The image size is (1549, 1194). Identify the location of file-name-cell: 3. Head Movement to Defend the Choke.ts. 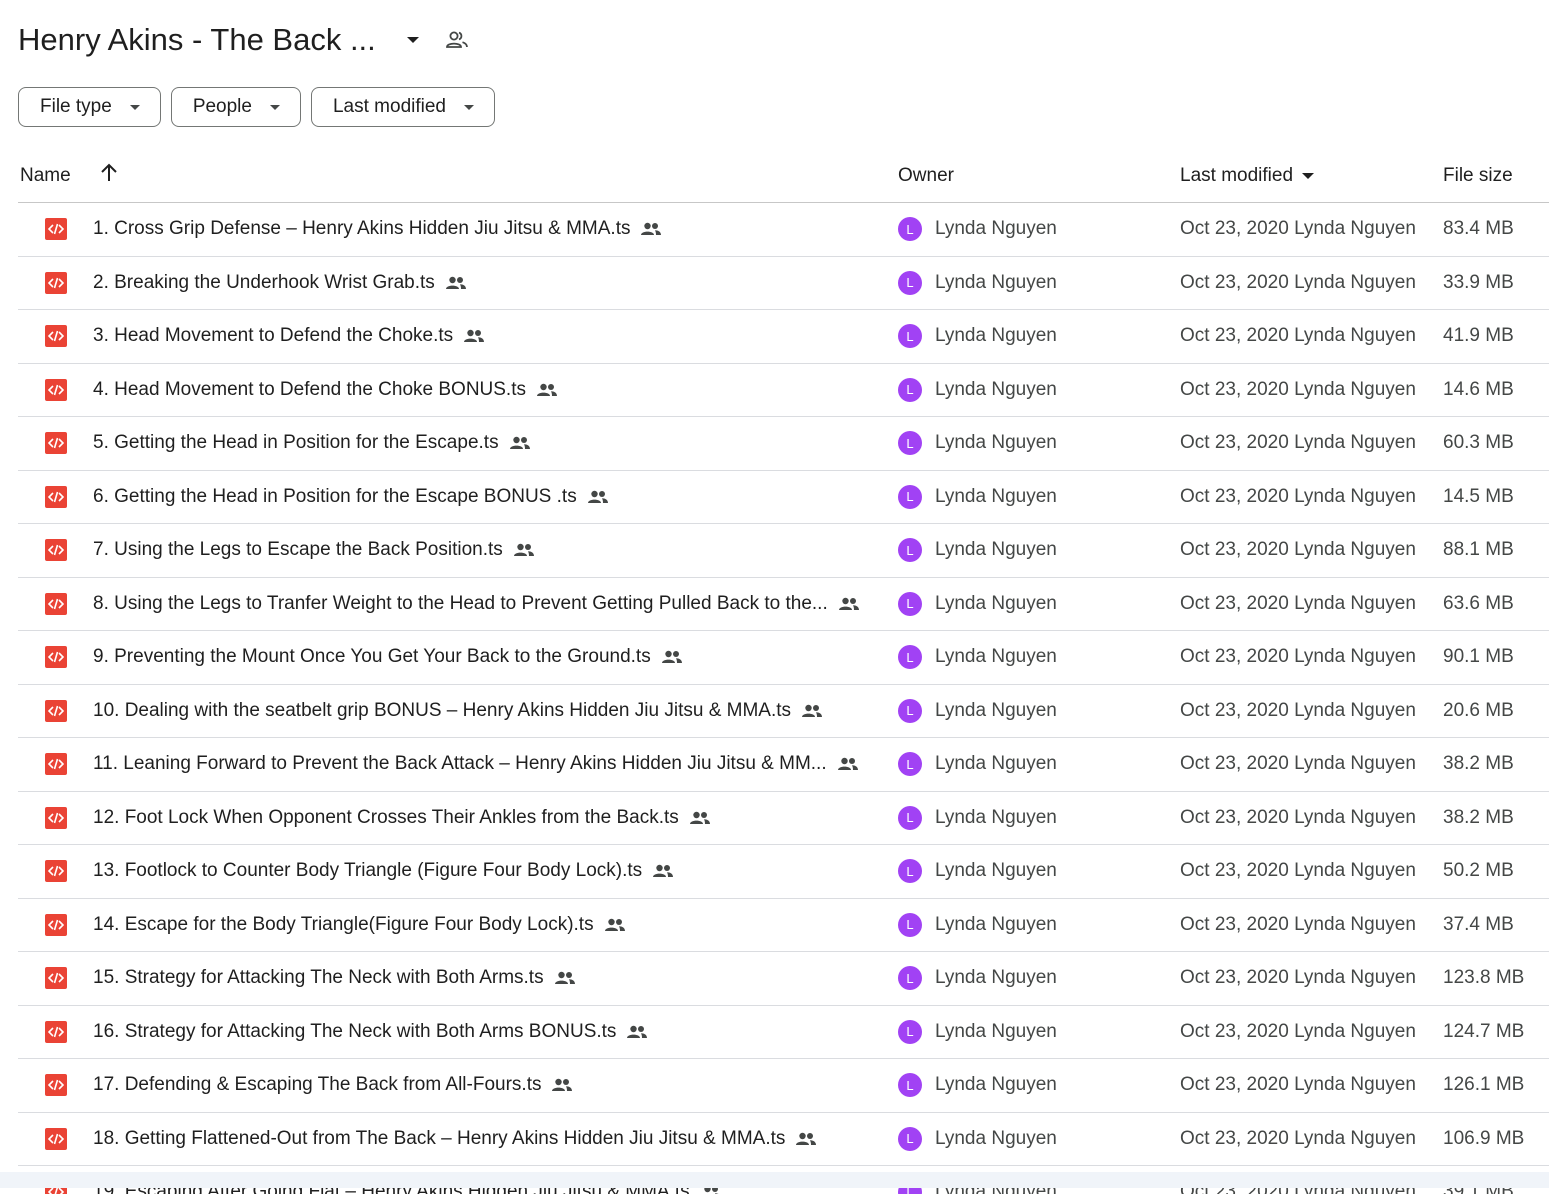
(289, 336).